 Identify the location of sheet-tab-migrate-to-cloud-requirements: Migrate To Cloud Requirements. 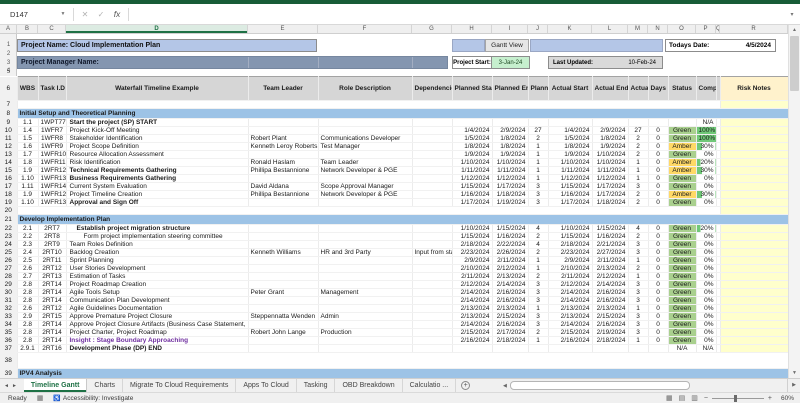
(180, 385).